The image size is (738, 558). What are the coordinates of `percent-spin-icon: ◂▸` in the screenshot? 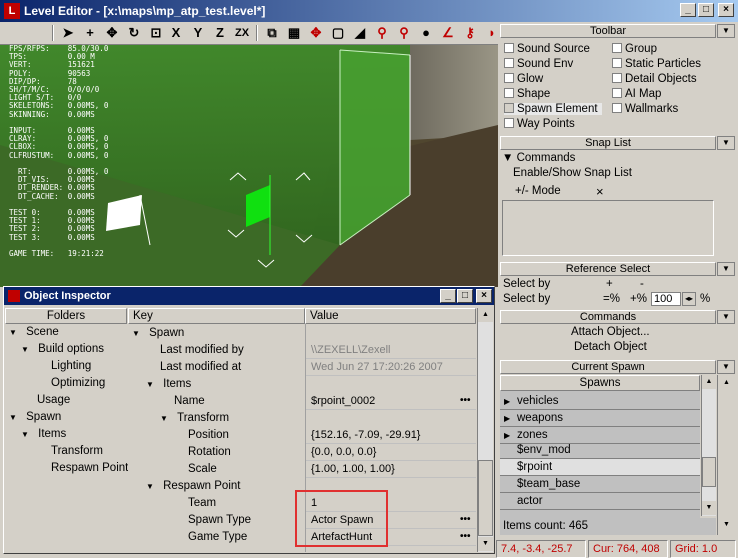 It's located at (689, 299).